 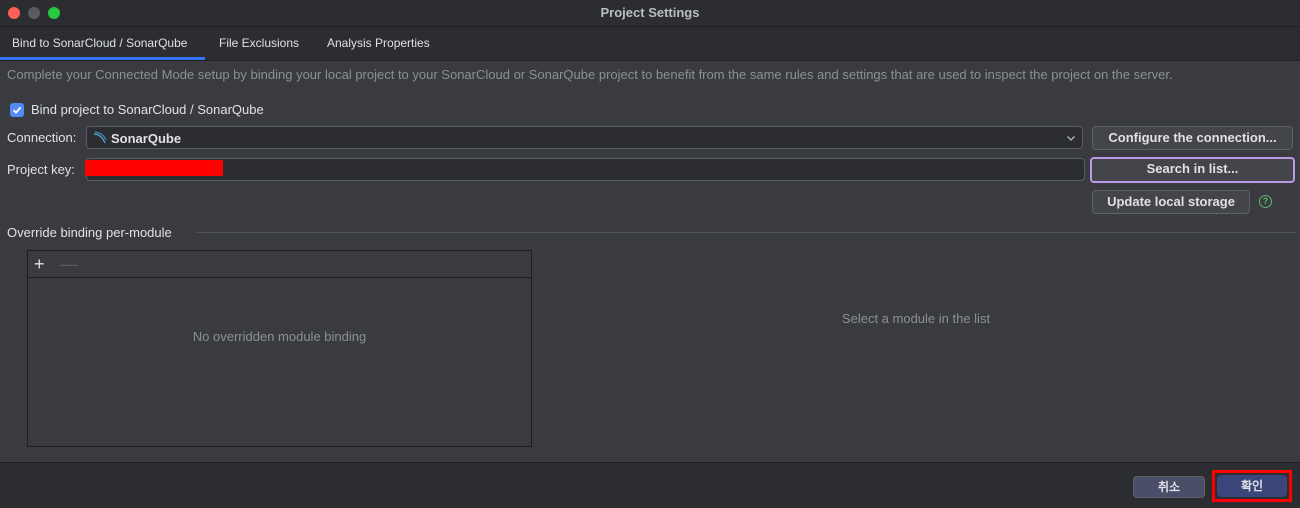 I want to click on module-details-empty-text: Select a module in the list, so click(x=916, y=318).